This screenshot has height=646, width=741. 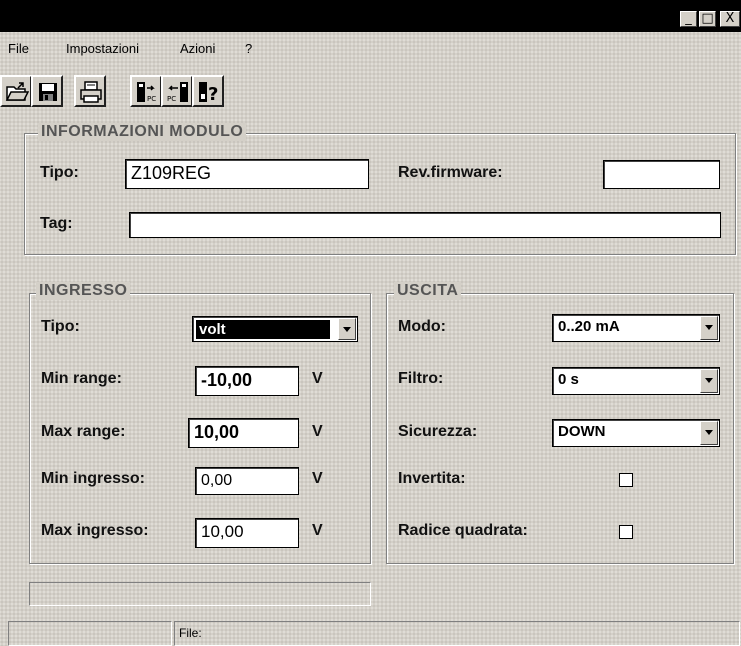 What do you see at coordinates (81, 378) in the screenshot?
I see `min-range-label: Min range:` at bounding box center [81, 378].